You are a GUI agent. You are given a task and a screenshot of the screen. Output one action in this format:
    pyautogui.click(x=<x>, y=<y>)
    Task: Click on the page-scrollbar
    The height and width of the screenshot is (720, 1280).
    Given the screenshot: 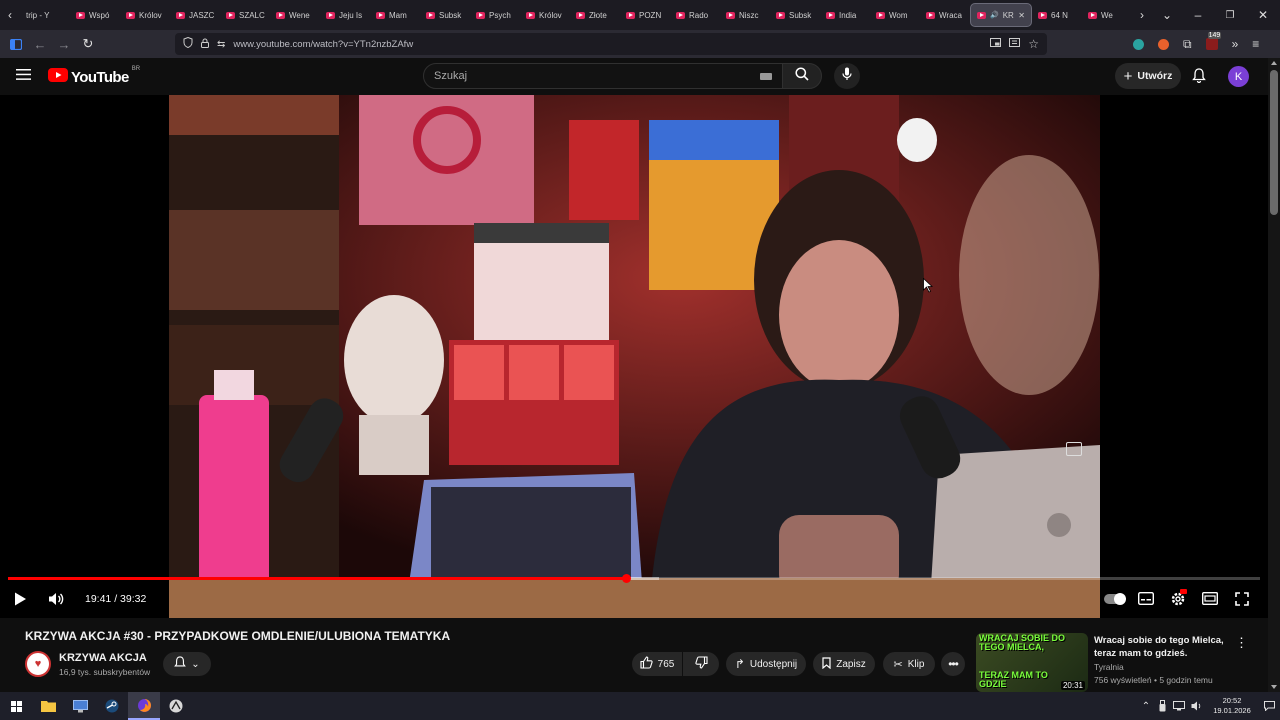 What is the action you would take?
    pyautogui.click(x=1274, y=375)
    